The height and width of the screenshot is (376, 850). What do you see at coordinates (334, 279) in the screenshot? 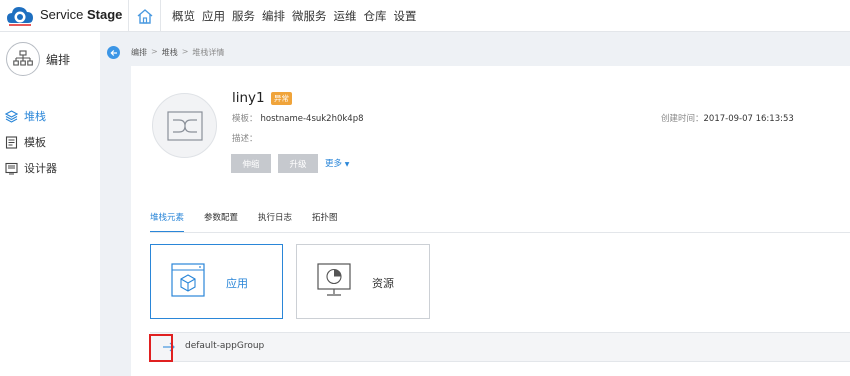
I see `resource-chart-icon` at bounding box center [334, 279].